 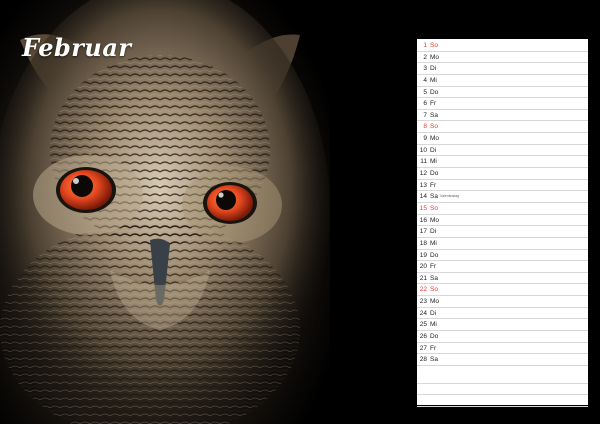 What do you see at coordinates (425, 115) in the screenshot?
I see `day-number: 7` at bounding box center [425, 115].